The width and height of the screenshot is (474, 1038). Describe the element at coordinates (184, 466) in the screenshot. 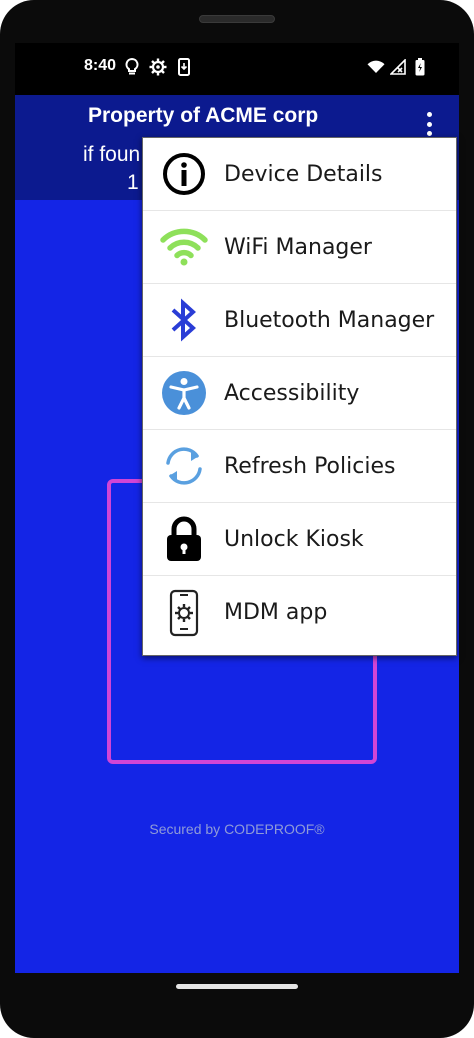

I see `refresh-icon` at that location.